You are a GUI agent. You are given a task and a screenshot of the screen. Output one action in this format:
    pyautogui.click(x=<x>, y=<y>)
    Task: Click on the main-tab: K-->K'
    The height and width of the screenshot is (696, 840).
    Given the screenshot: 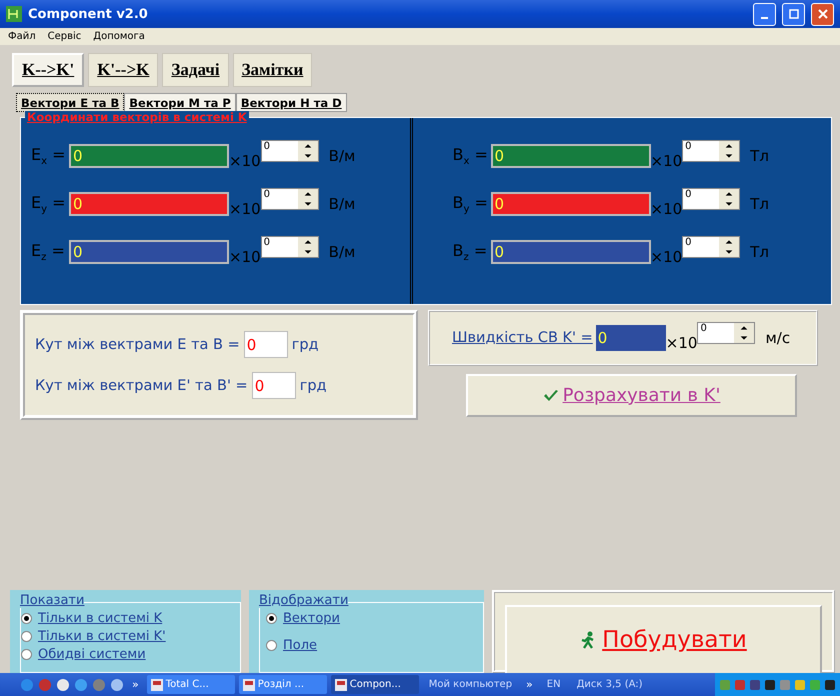 What is the action you would take?
    pyautogui.click(x=48, y=70)
    